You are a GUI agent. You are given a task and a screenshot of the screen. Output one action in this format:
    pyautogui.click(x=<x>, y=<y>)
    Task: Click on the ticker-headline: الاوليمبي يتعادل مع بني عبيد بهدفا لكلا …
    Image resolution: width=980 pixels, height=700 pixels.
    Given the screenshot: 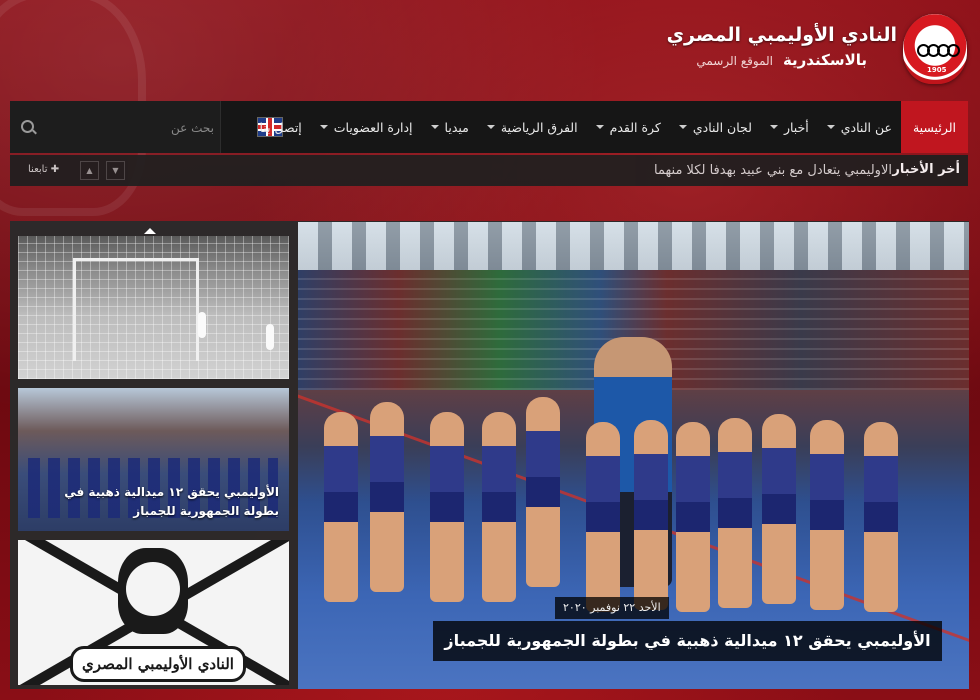 What is the action you would take?
    pyautogui.click(x=773, y=170)
    